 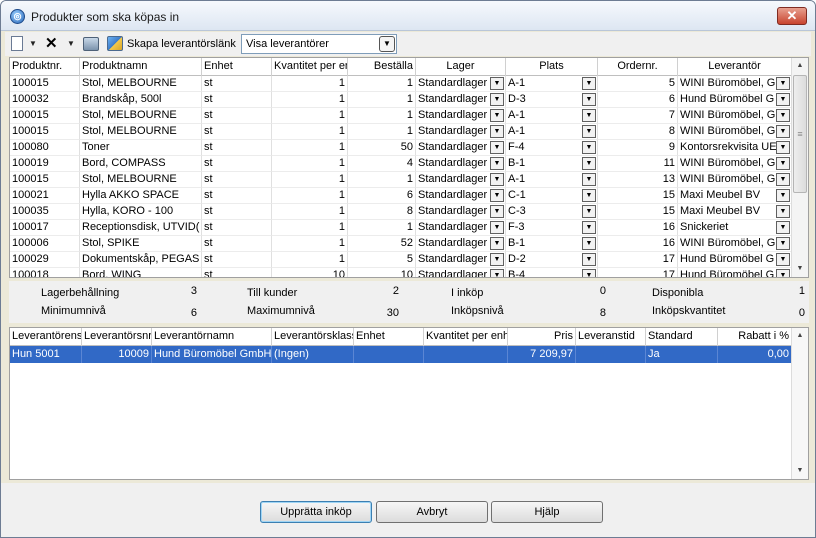 I want to click on scroll-down-arrow-icon: ▼, so click(x=800, y=471).